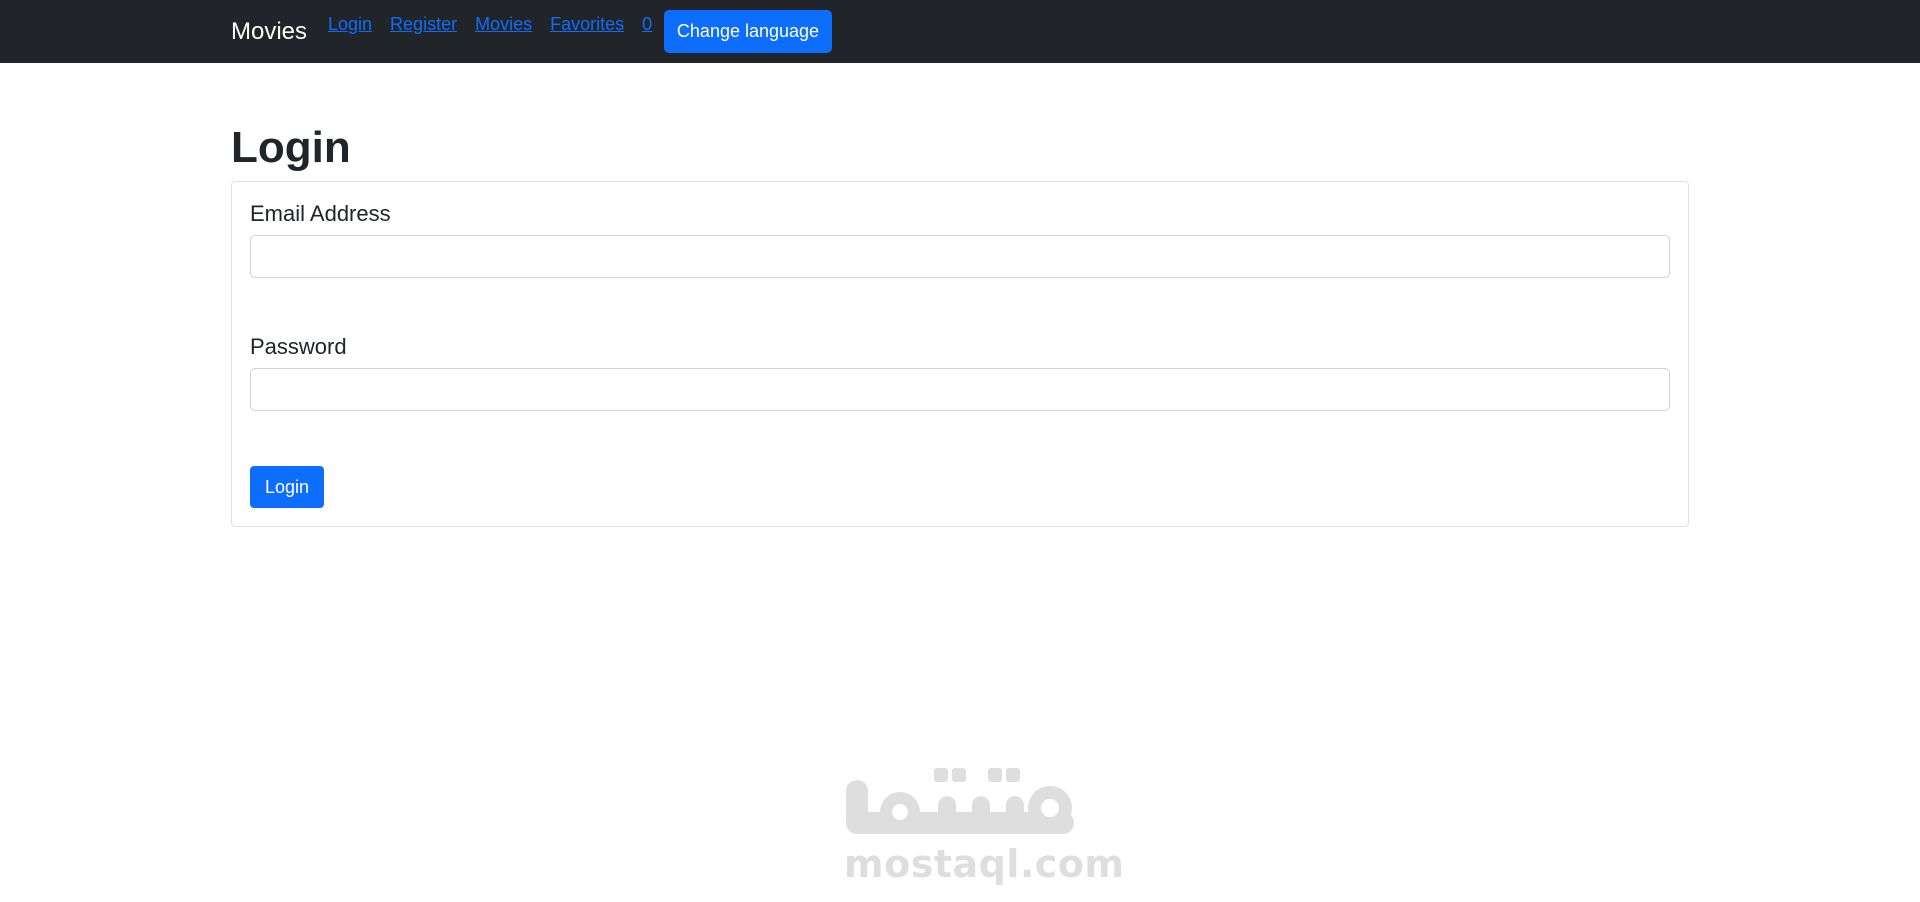  Describe the element at coordinates (503, 24) in the screenshot. I see `nav-link-movies: Movies` at that location.